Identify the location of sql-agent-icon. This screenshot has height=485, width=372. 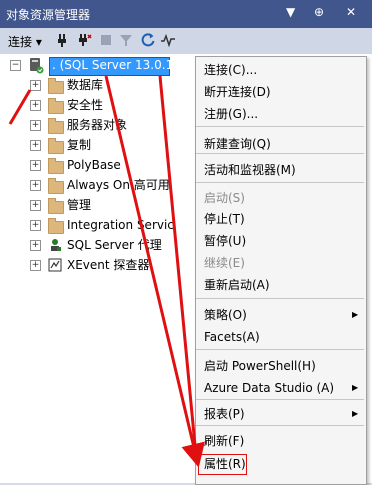
(56, 245).